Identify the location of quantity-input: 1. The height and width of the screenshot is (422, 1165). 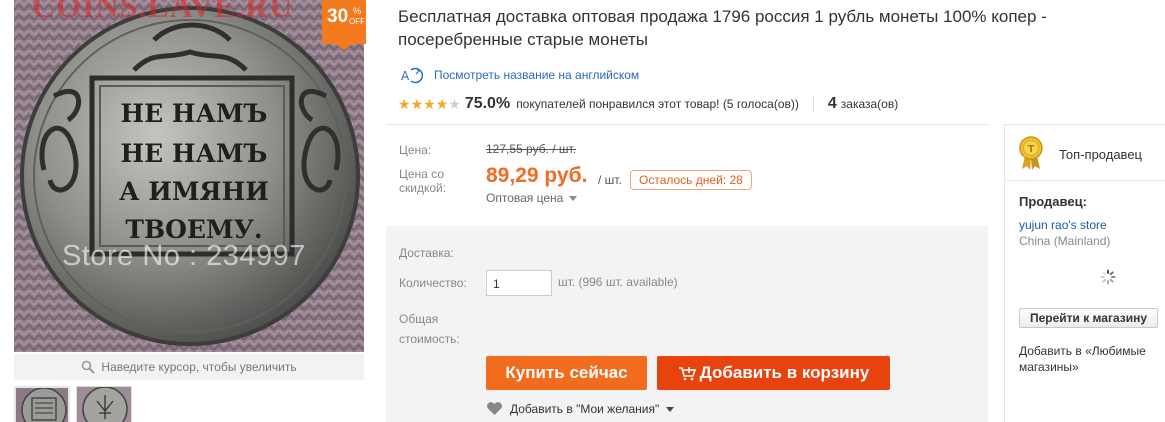
(519, 283).